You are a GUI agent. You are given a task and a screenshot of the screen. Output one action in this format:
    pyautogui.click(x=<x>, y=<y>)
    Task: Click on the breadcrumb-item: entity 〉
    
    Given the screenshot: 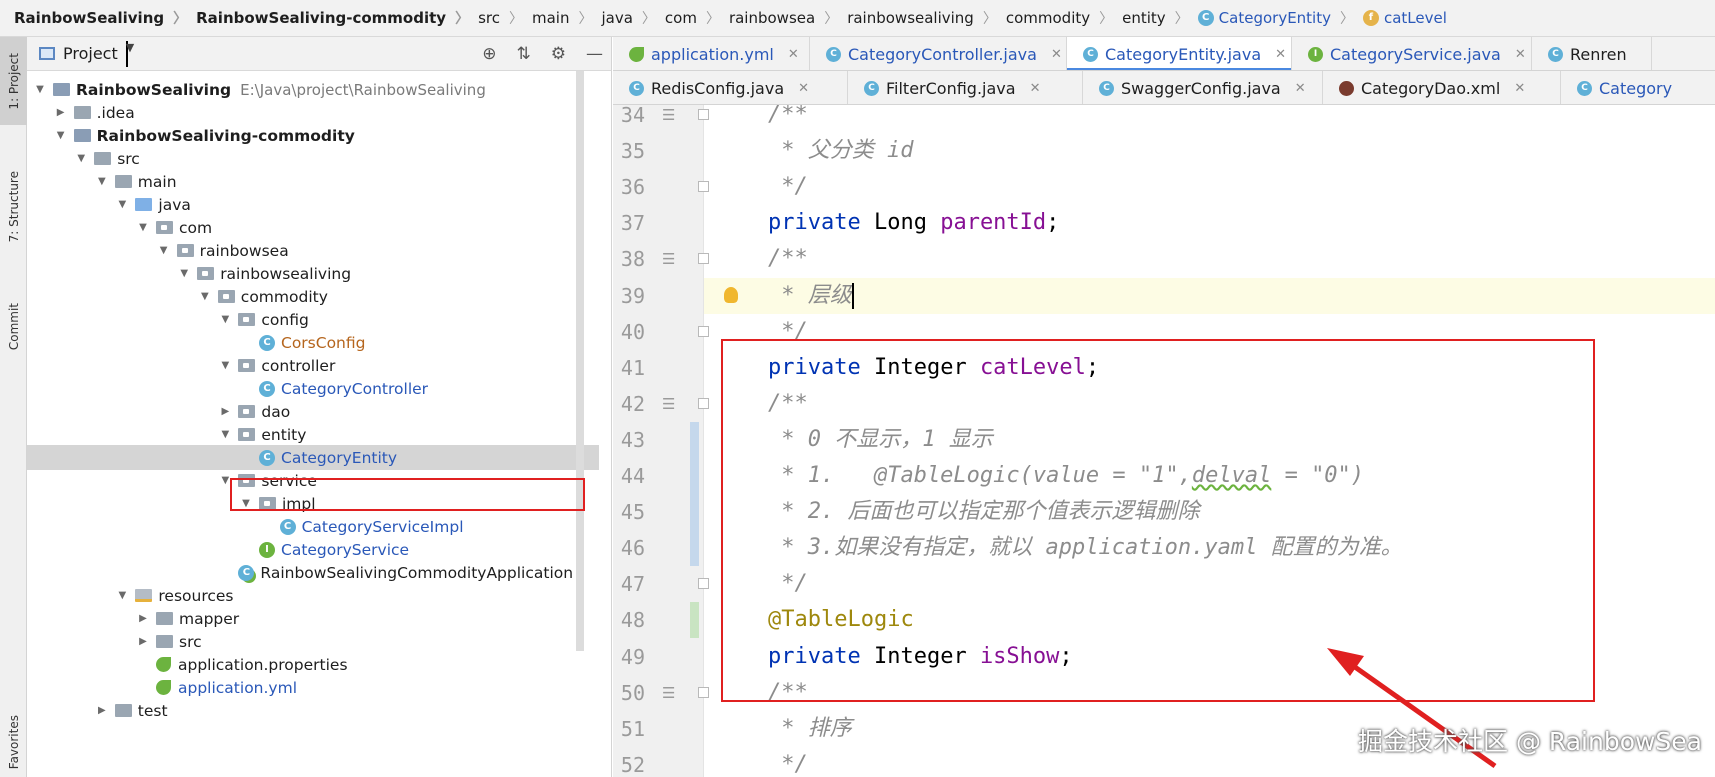 What is the action you would take?
    pyautogui.click(x=1160, y=18)
    